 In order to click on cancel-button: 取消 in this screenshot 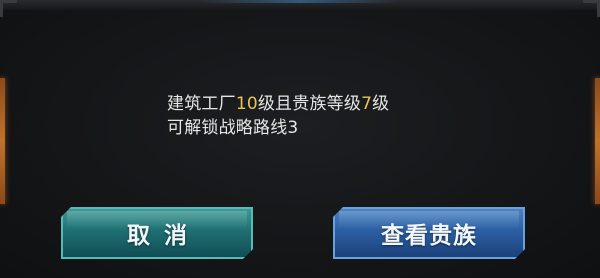, I will do `click(157, 233)`.